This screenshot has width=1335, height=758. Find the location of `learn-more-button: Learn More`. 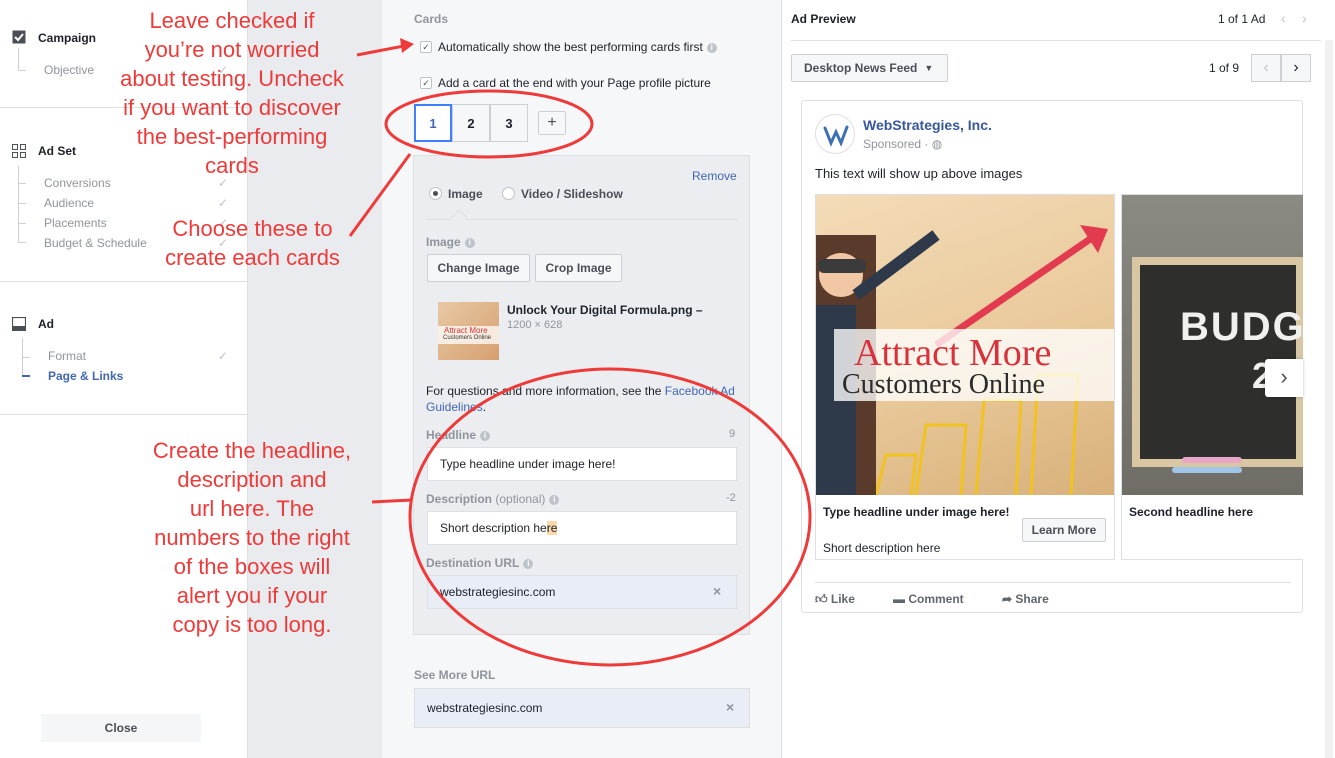

learn-more-button: Learn More is located at coordinates (1064, 530).